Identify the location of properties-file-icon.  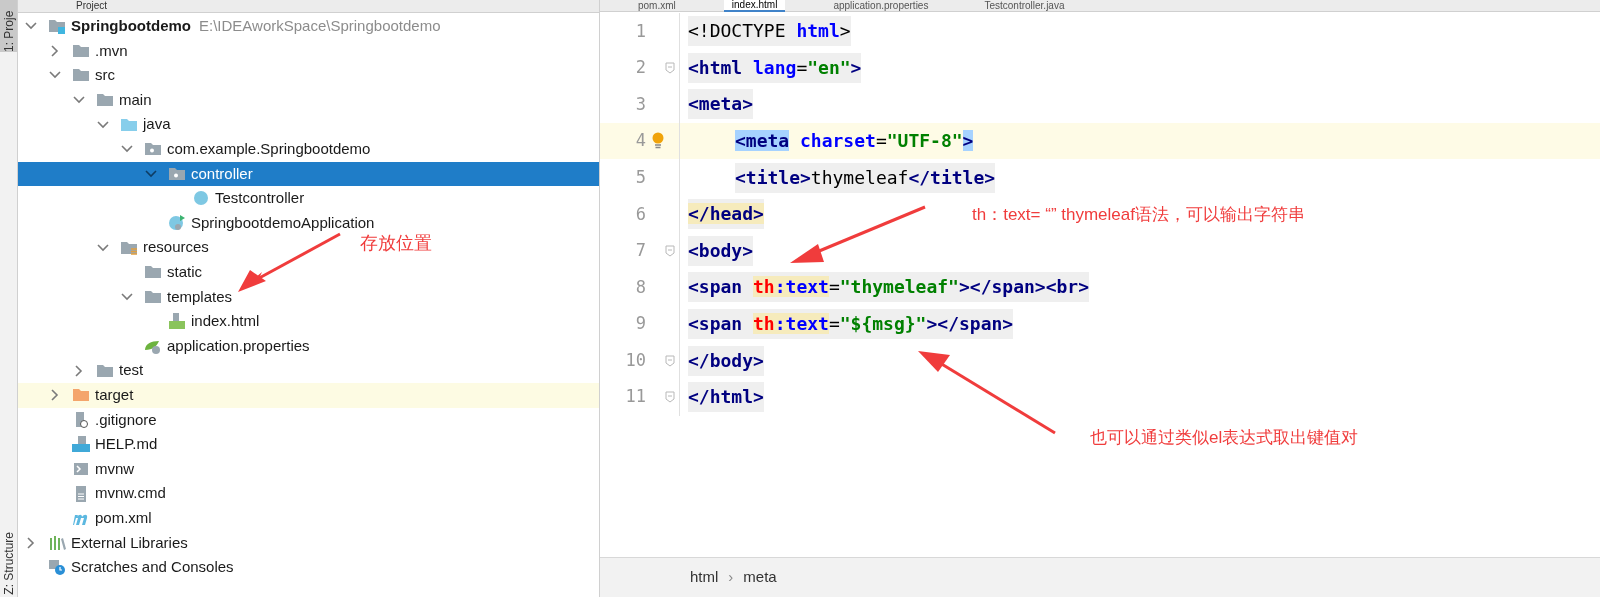
(153, 346).